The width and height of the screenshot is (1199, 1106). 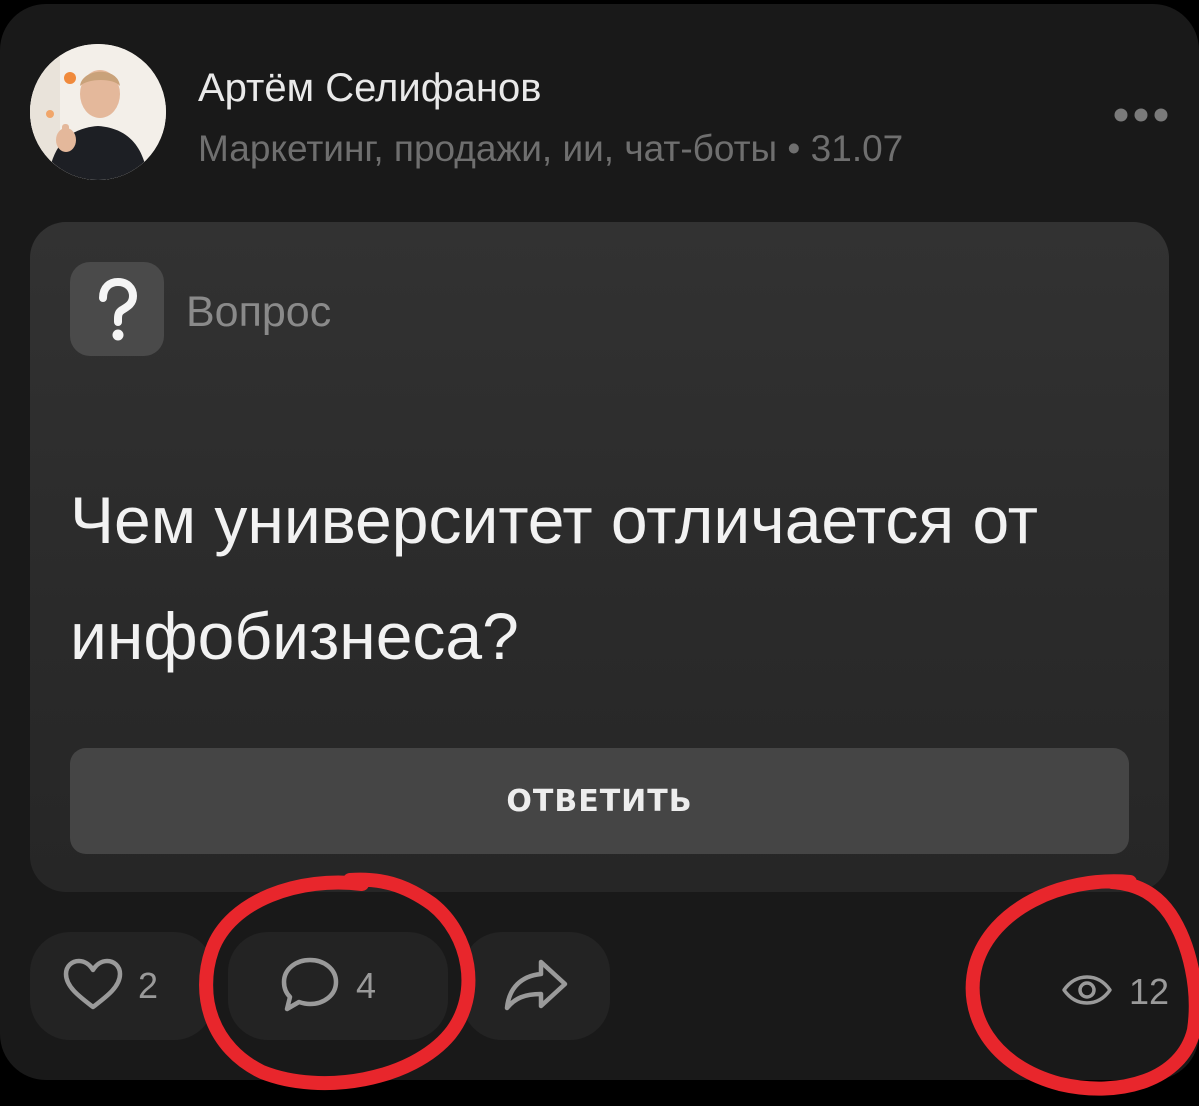 I want to click on author-meta: Маркетинг, продажи, ии, чат-боты • 31.07, so click(x=550, y=149).